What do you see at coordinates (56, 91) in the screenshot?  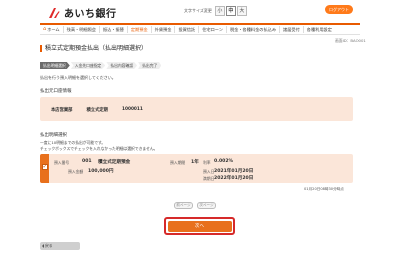 I see `section-heading-account: 払出元口座情報` at bounding box center [56, 91].